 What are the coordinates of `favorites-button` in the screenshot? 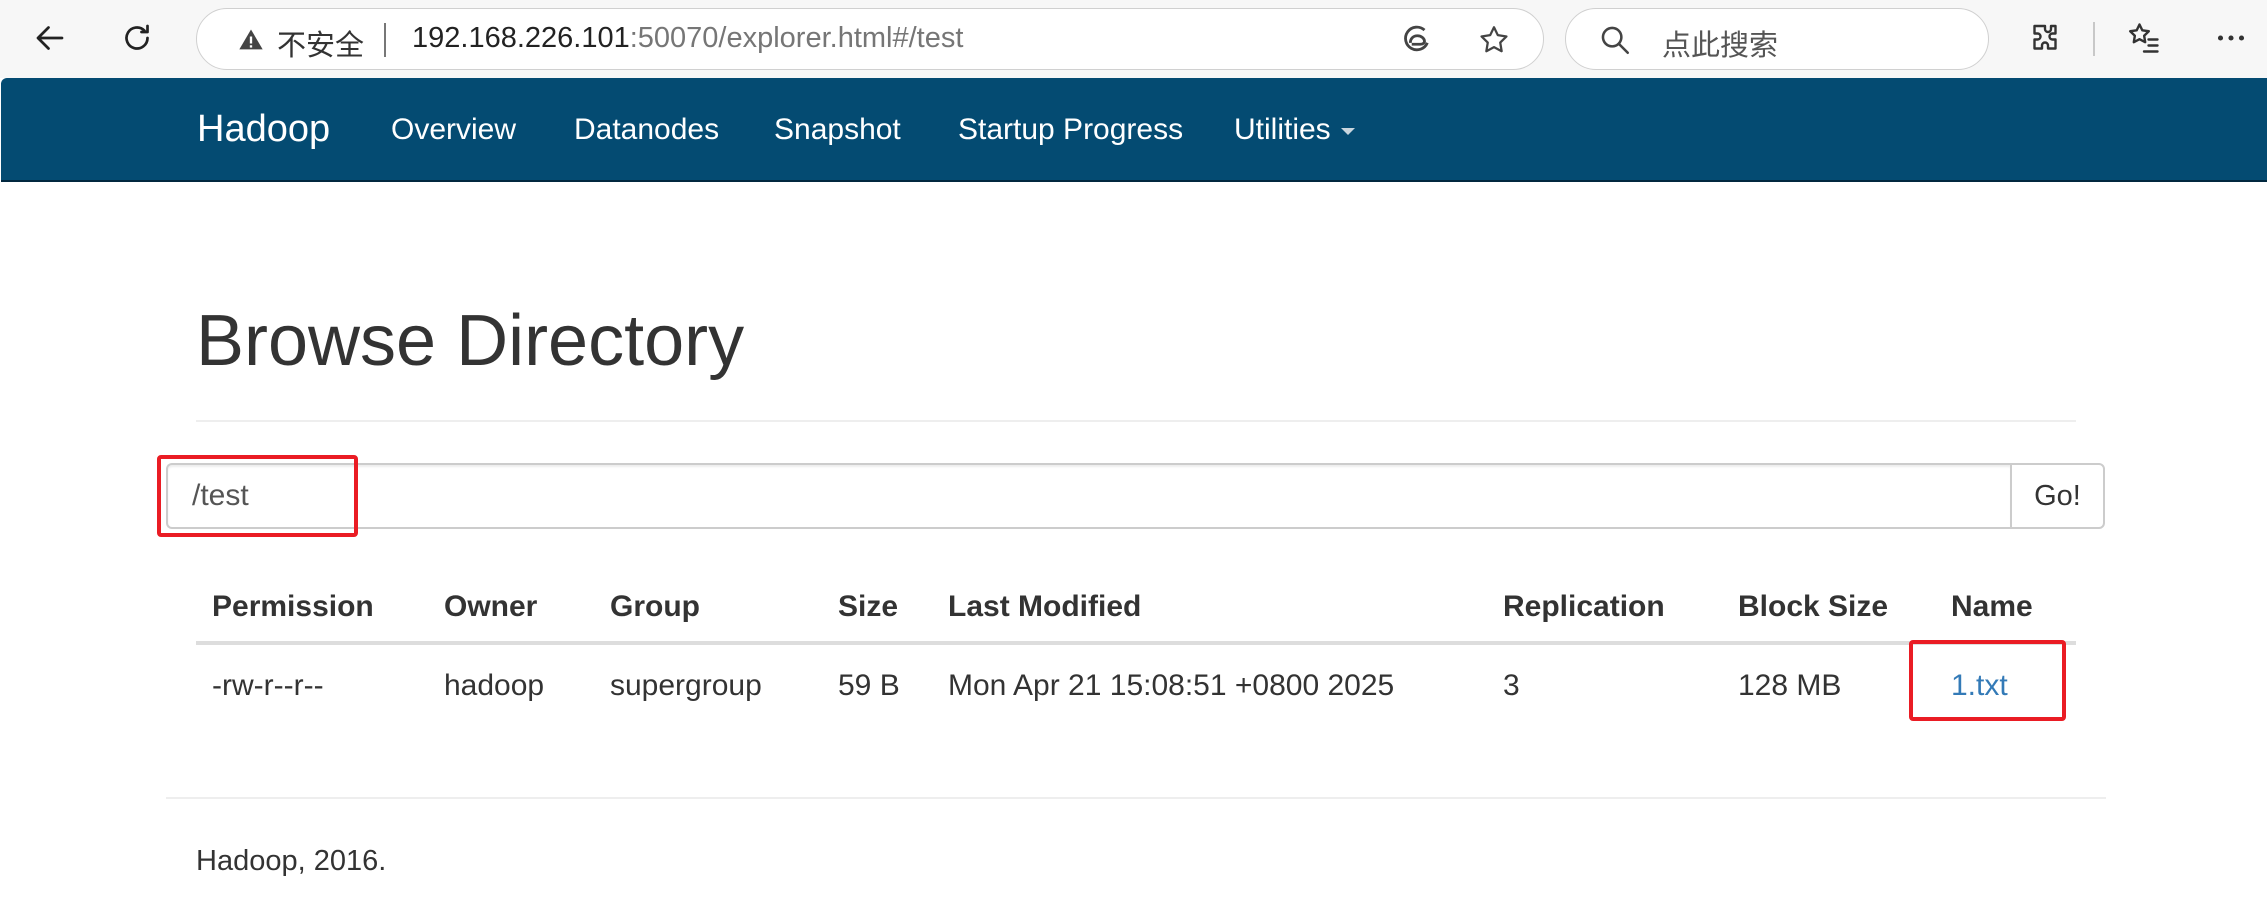 It's located at (2144, 38).